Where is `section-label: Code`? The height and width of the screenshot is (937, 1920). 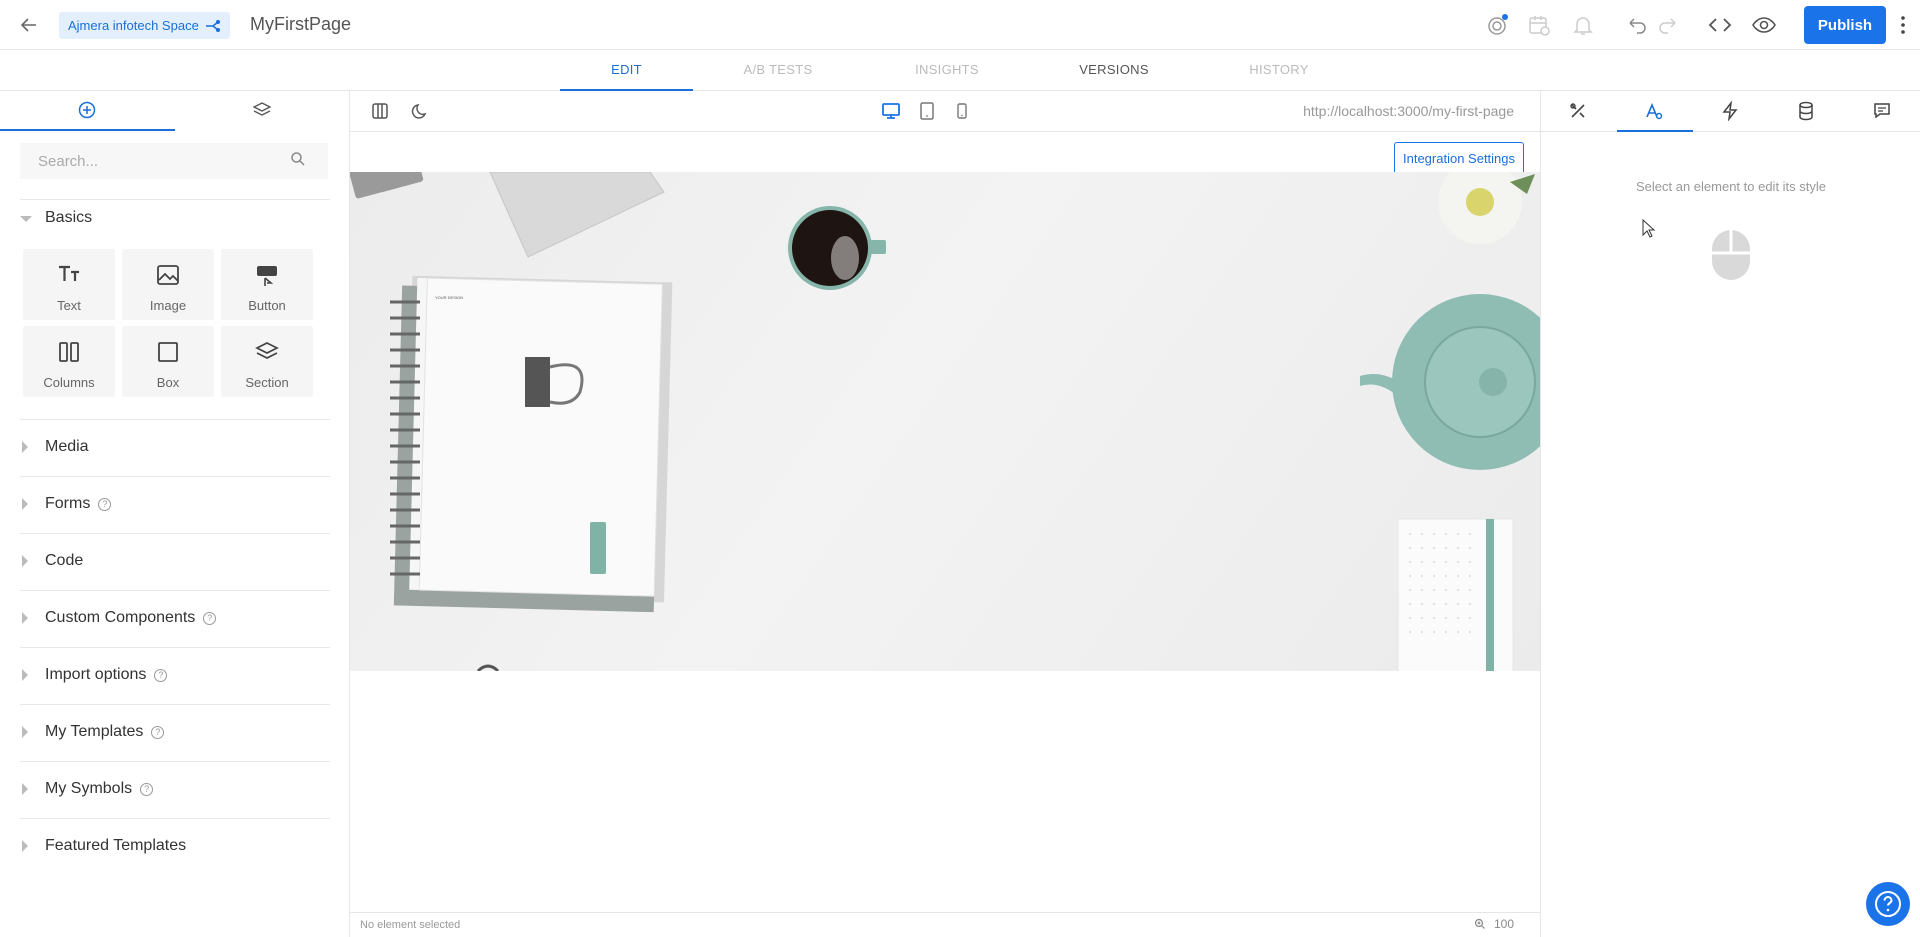 section-label: Code is located at coordinates (64, 560).